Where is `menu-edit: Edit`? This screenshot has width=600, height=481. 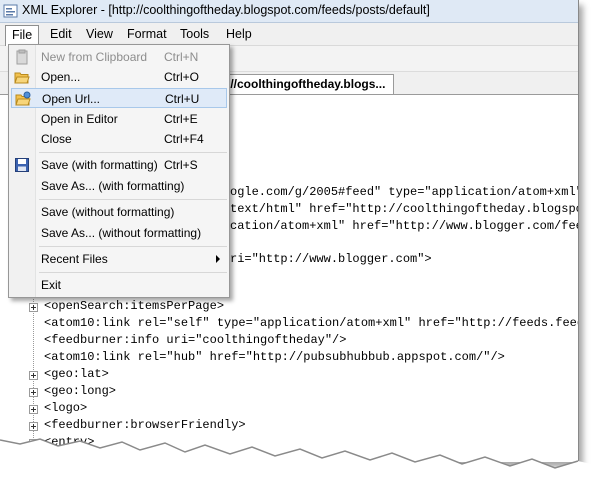 menu-edit: Edit is located at coordinates (61, 34).